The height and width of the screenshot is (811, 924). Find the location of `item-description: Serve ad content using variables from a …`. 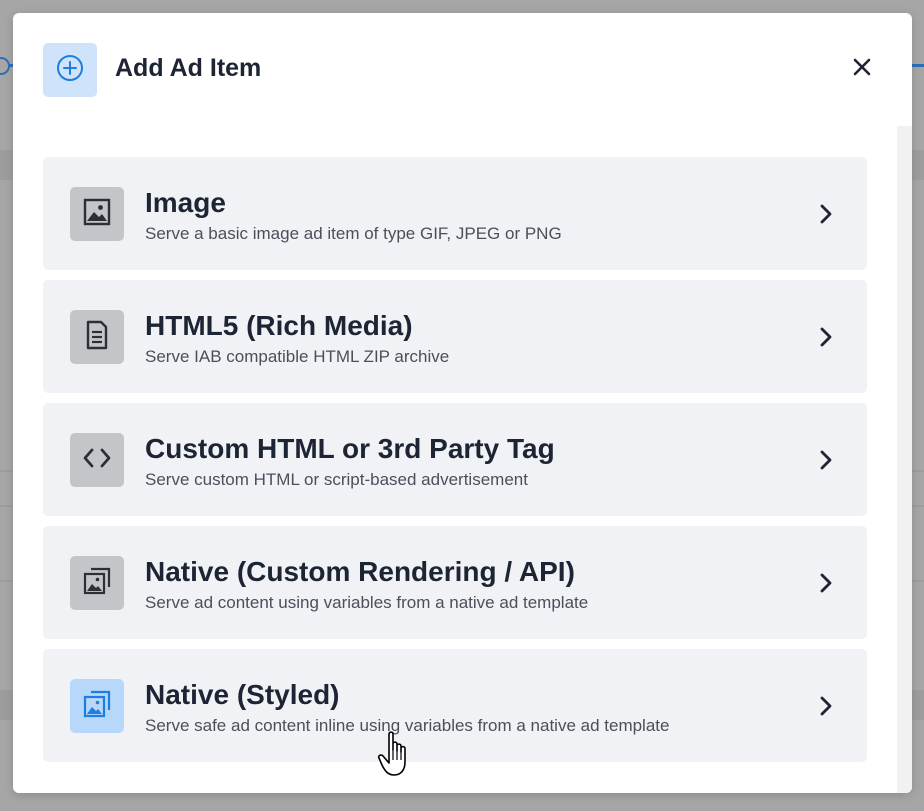

item-description: Serve ad content using variables from a … is located at coordinates (367, 602).